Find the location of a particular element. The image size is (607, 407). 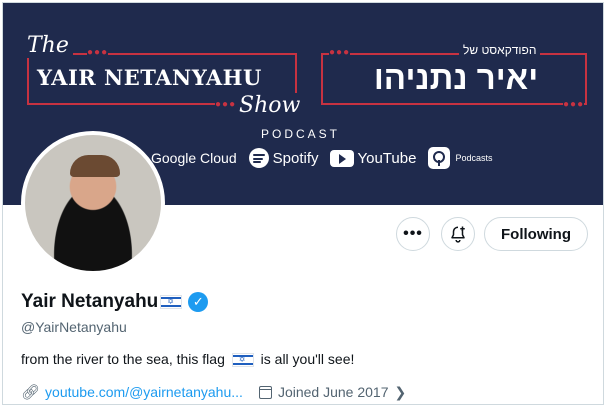

banner-show-name: YAIR NETANYAHU is located at coordinates (149, 77).